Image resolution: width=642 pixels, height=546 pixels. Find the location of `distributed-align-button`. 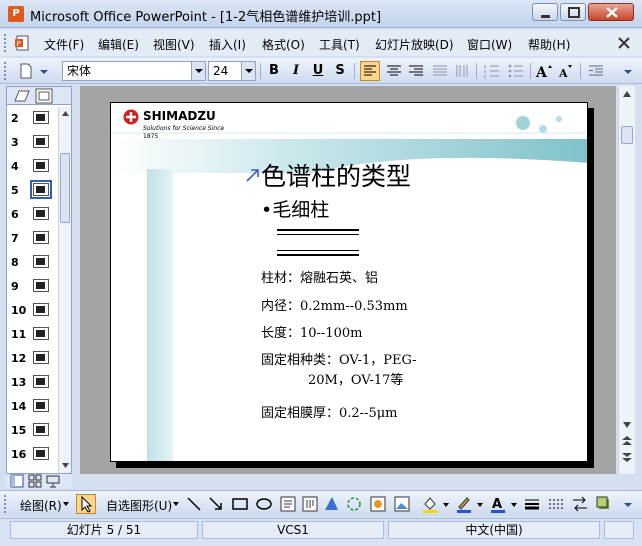

distributed-align-button is located at coordinates (440, 71).